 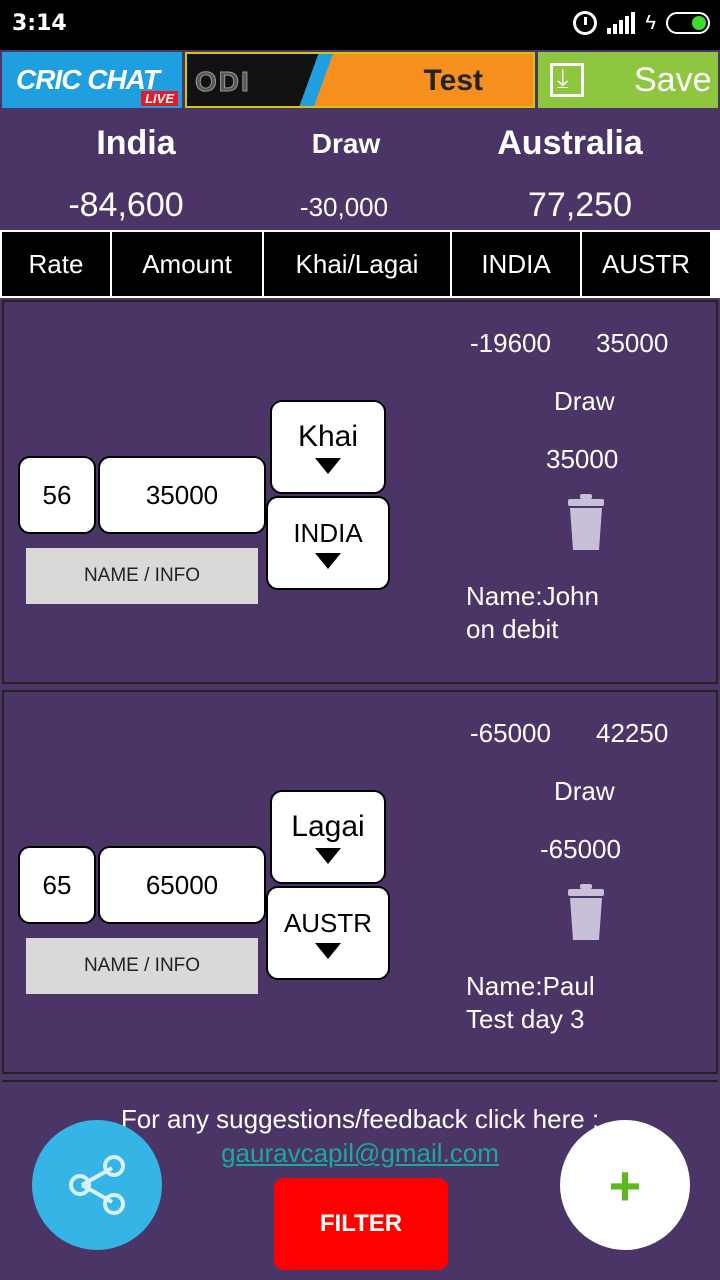 I want to click on save-button: Save, so click(x=628, y=80).